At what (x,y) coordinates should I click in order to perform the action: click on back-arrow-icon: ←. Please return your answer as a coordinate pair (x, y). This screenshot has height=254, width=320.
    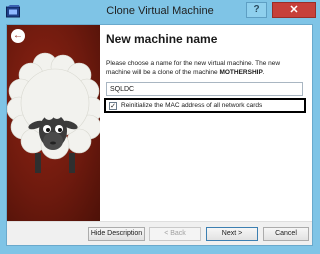
    Looking at the image, I should click on (18, 36).